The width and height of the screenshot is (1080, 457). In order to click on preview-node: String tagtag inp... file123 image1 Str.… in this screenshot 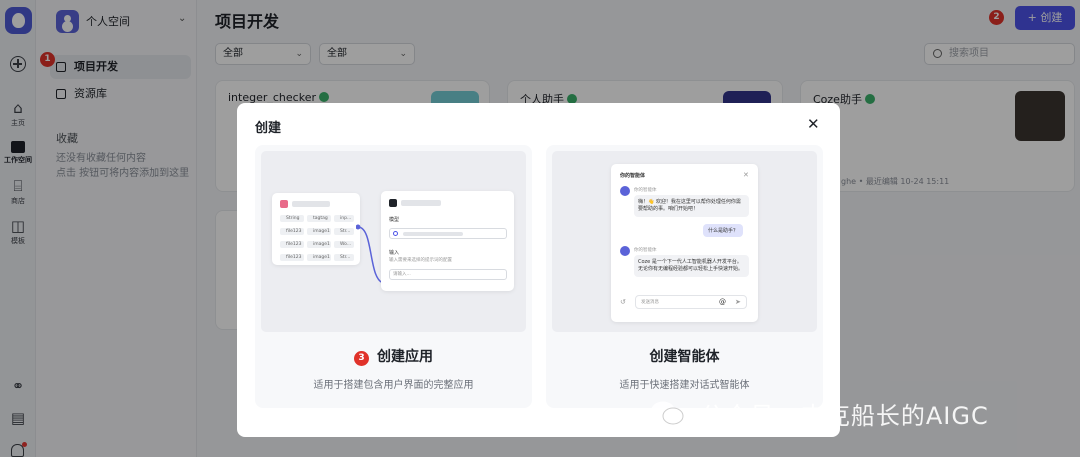, I will do `click(316, 229)`.